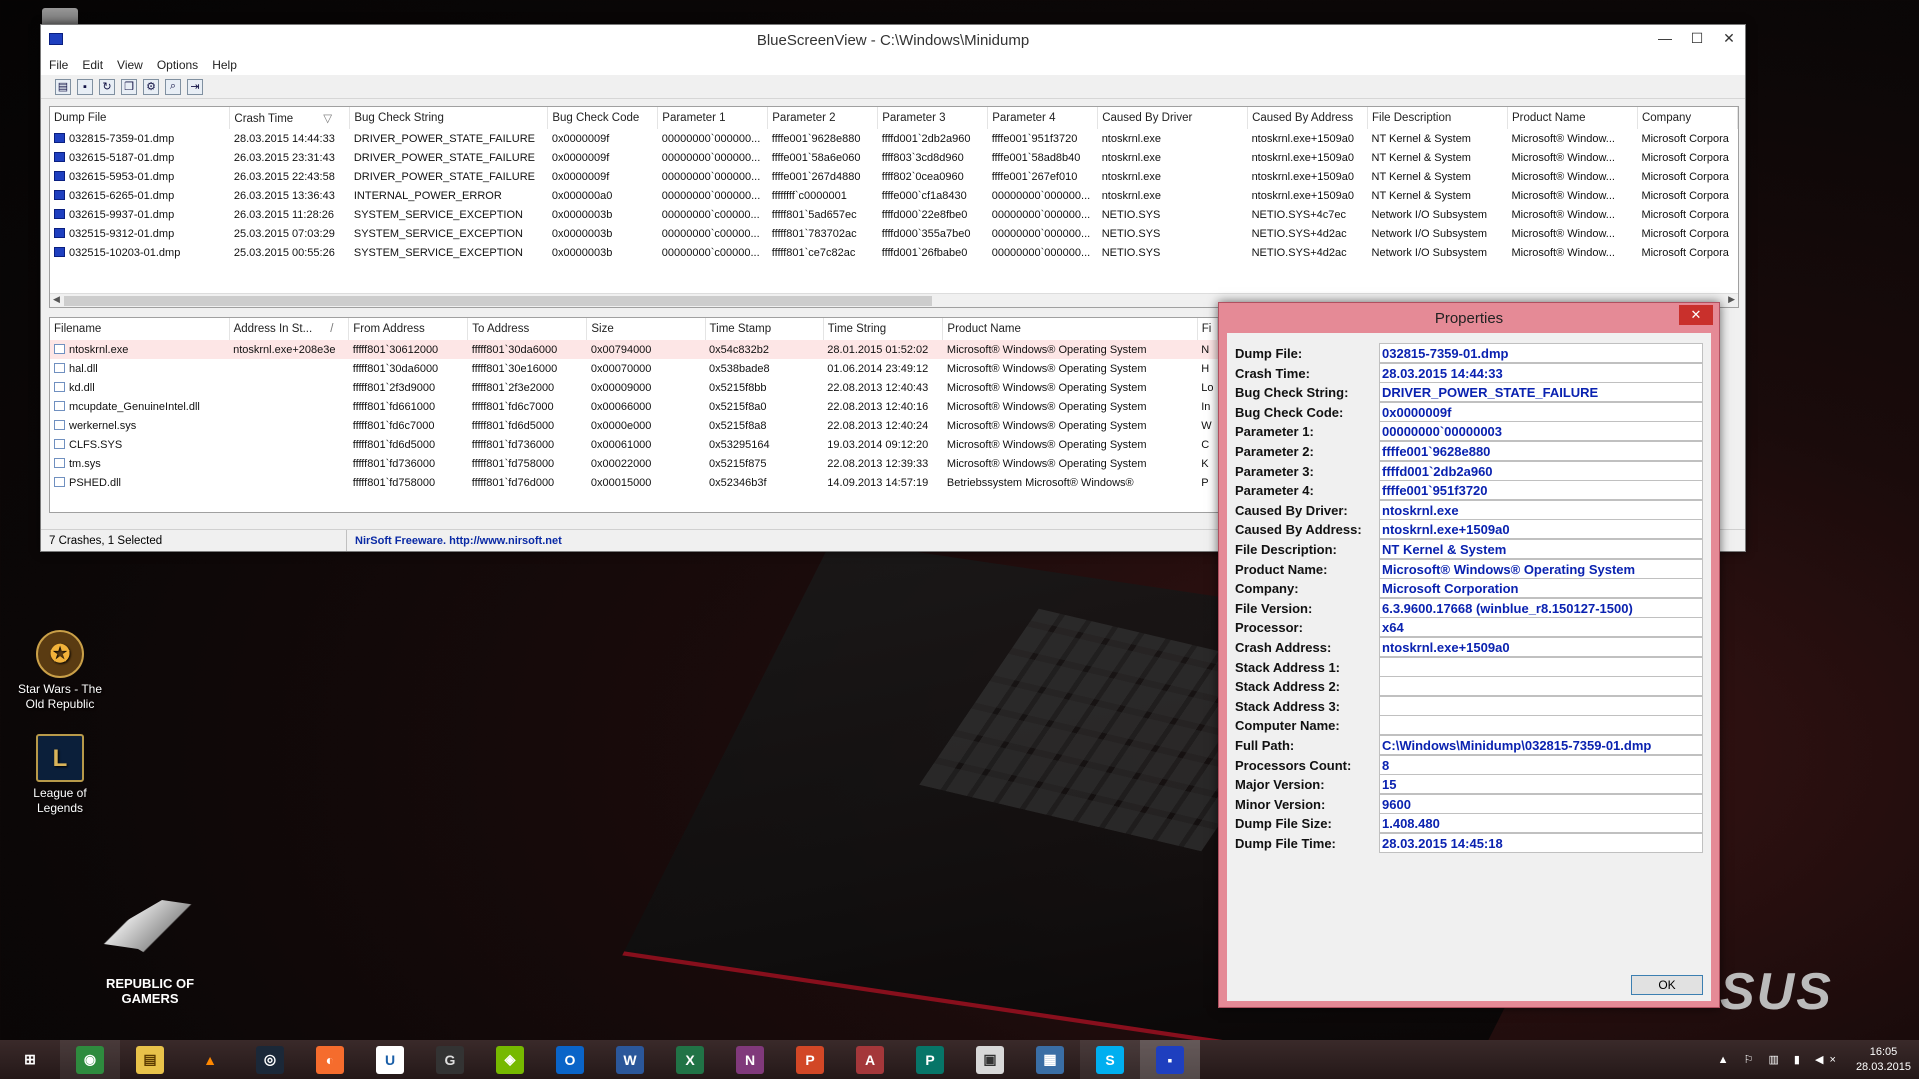  Describe the element at coordinates (1731, 299) in the screenshot. I see `scroll-right-icon: ▶` at that location.